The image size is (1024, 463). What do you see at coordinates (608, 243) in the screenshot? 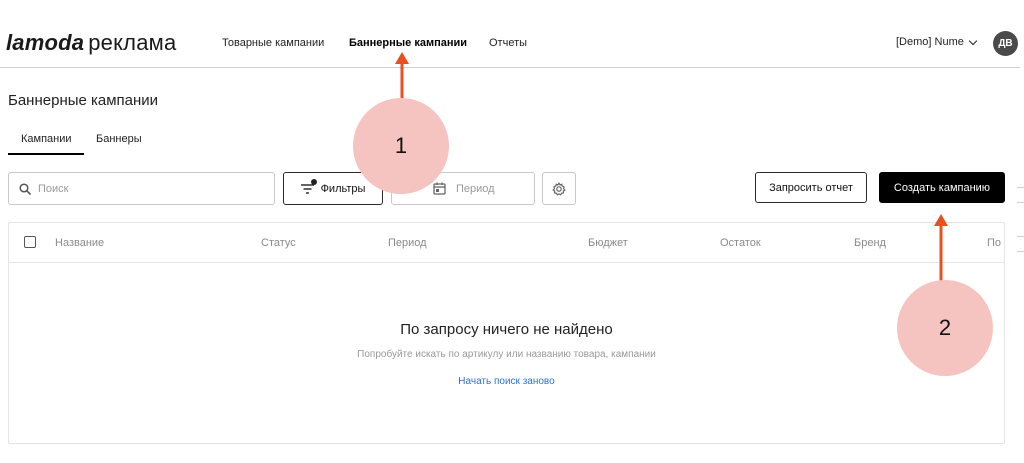
I see `column-header-budget: Бюджет` at bounding box center [608, 243].